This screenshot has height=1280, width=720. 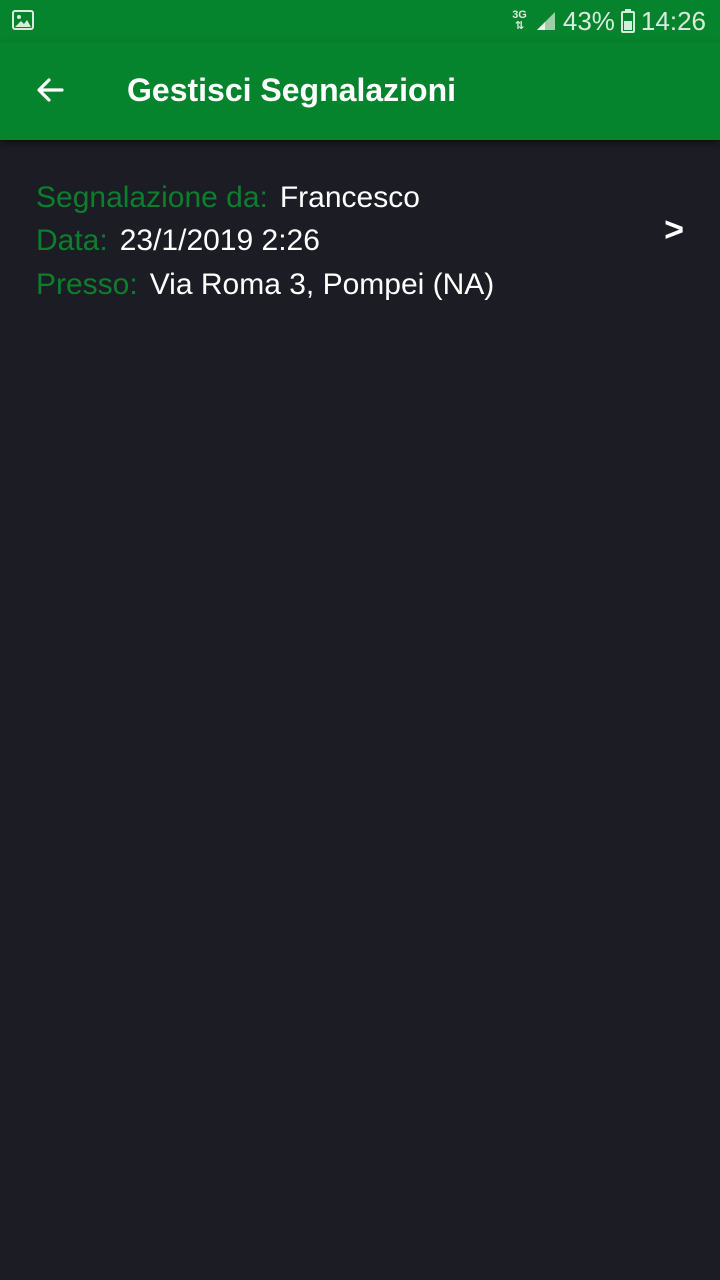 What do you see at coordinates (87, 284) in the screenshot?
I see `location-label: Presso:` at bounding box center [87, 284].